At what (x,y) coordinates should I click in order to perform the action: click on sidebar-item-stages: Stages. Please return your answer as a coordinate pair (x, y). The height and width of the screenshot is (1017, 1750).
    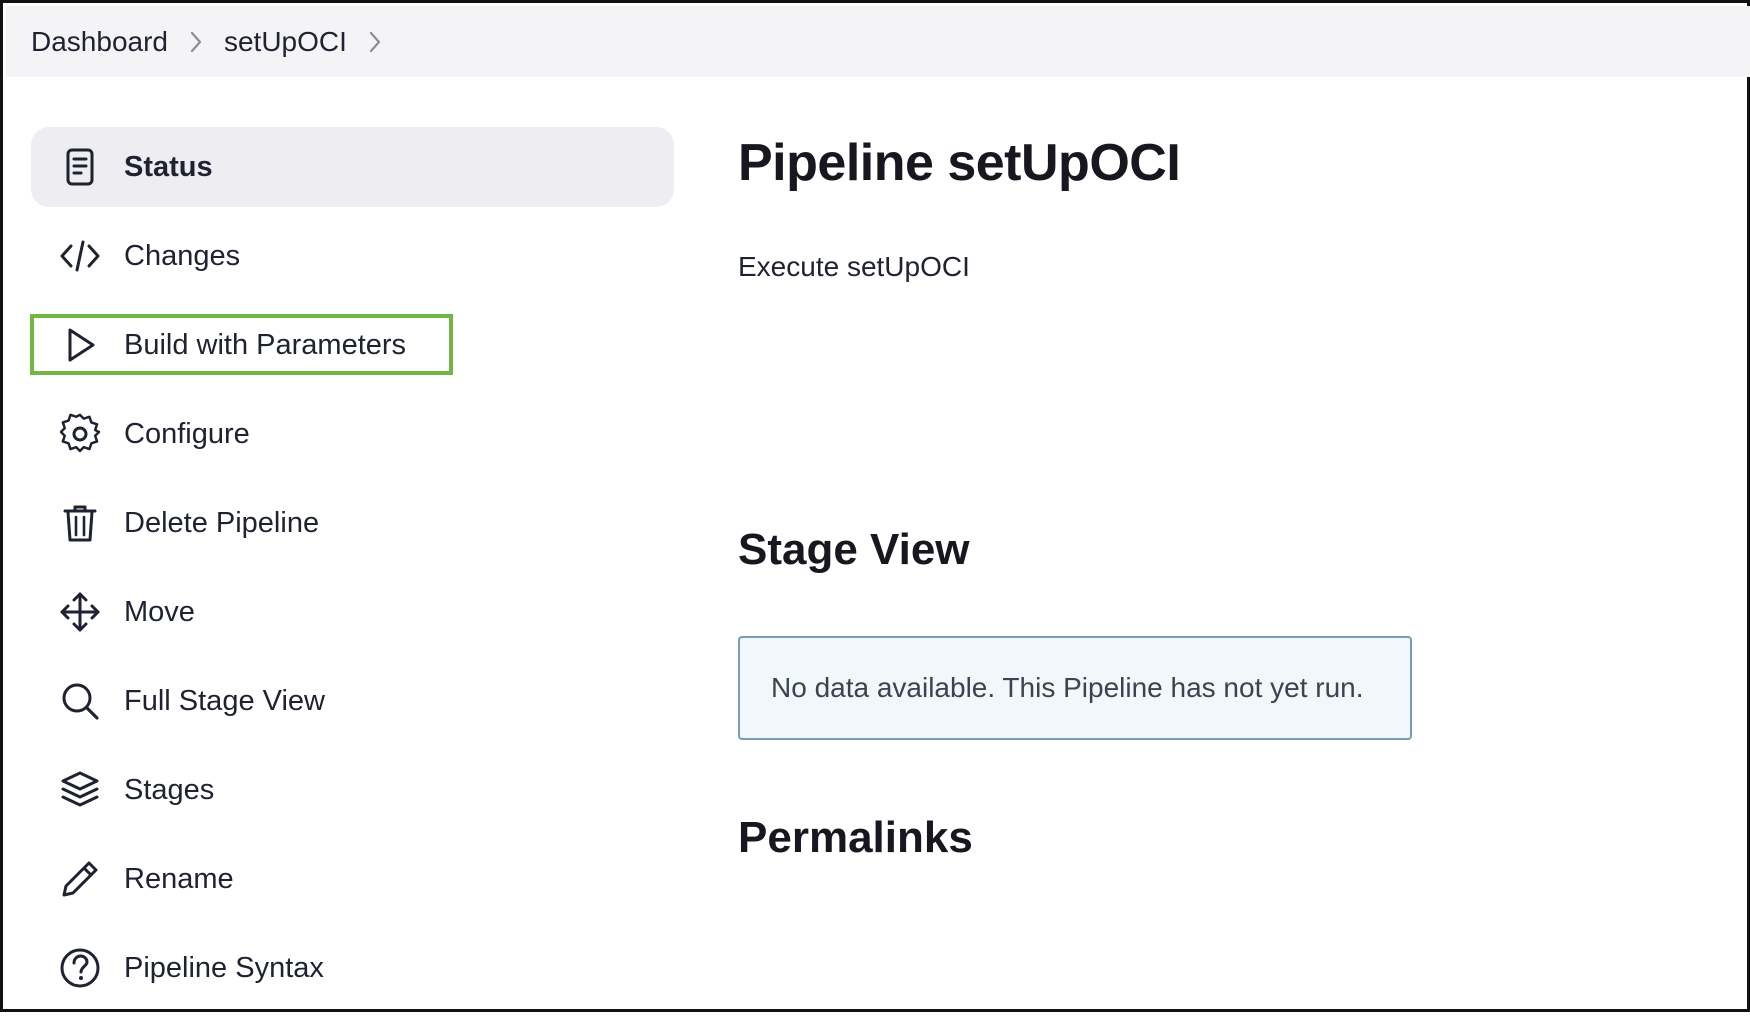
    Looking at the image, I should click on (352, 790).